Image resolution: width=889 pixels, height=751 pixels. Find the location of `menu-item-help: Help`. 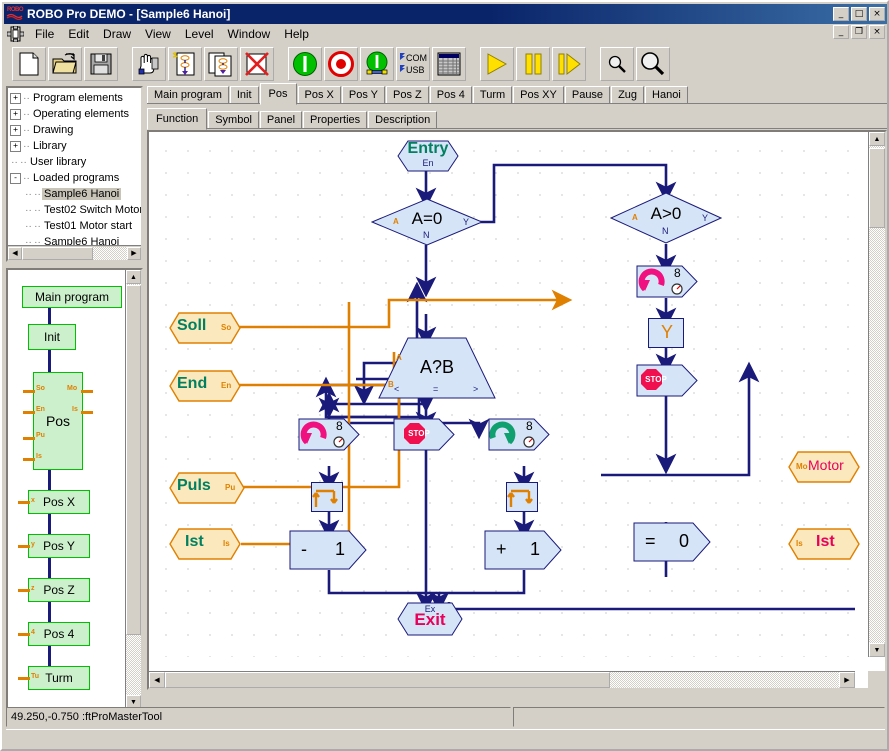

menu-item-help: Help is located at coordinates (296, 34).